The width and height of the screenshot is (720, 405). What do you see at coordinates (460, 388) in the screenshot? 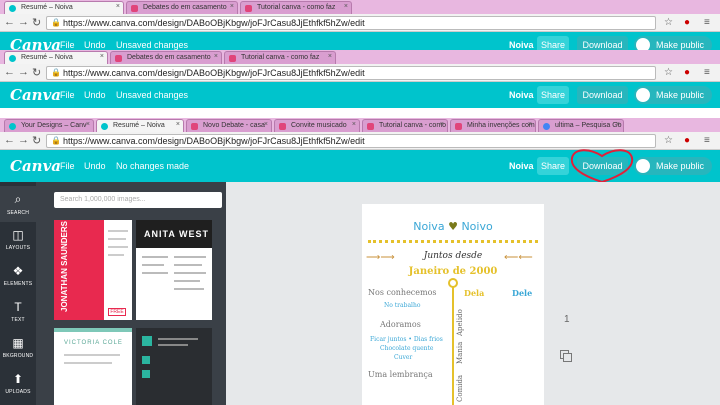
I see `vertical-label-comida: Comida` at bounding box center [460, 388].